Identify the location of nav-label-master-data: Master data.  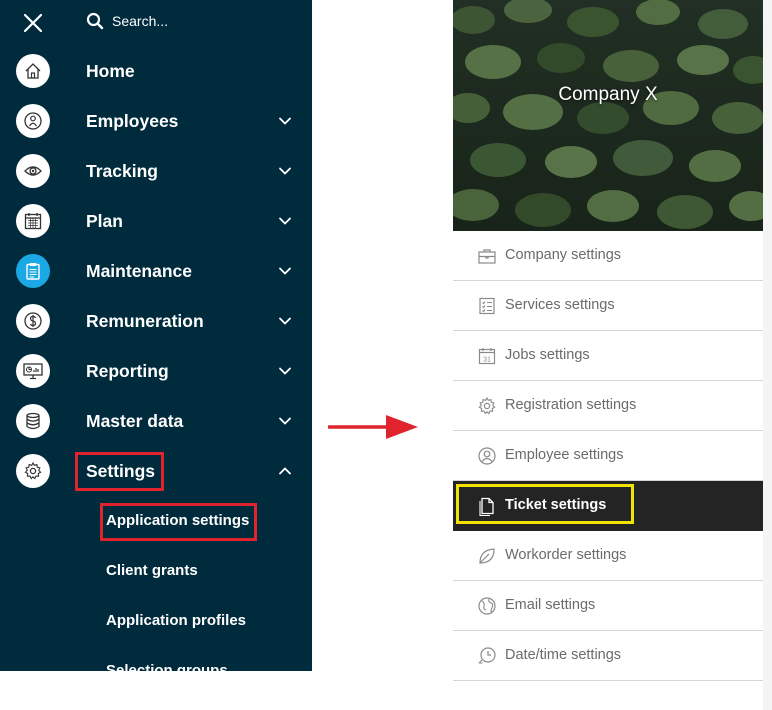
(135, 421).